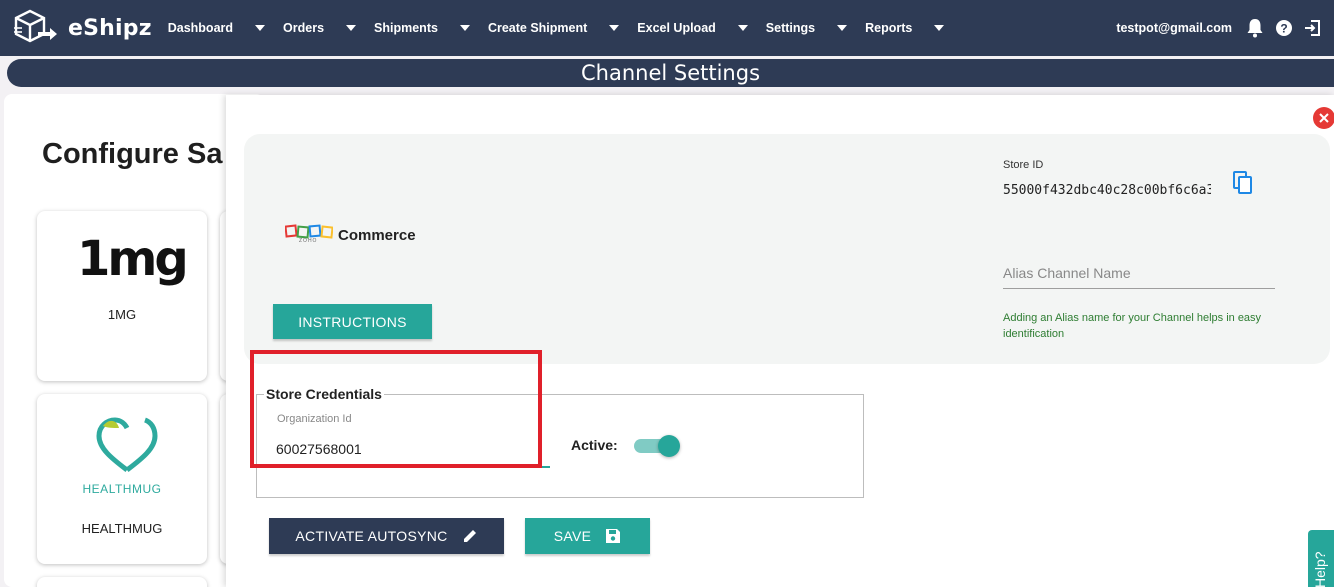  What do you see at coordinates (1023, 165) in the screenshot?
I see `store-id-label: Store ID` at bounding box center [1023, 165].